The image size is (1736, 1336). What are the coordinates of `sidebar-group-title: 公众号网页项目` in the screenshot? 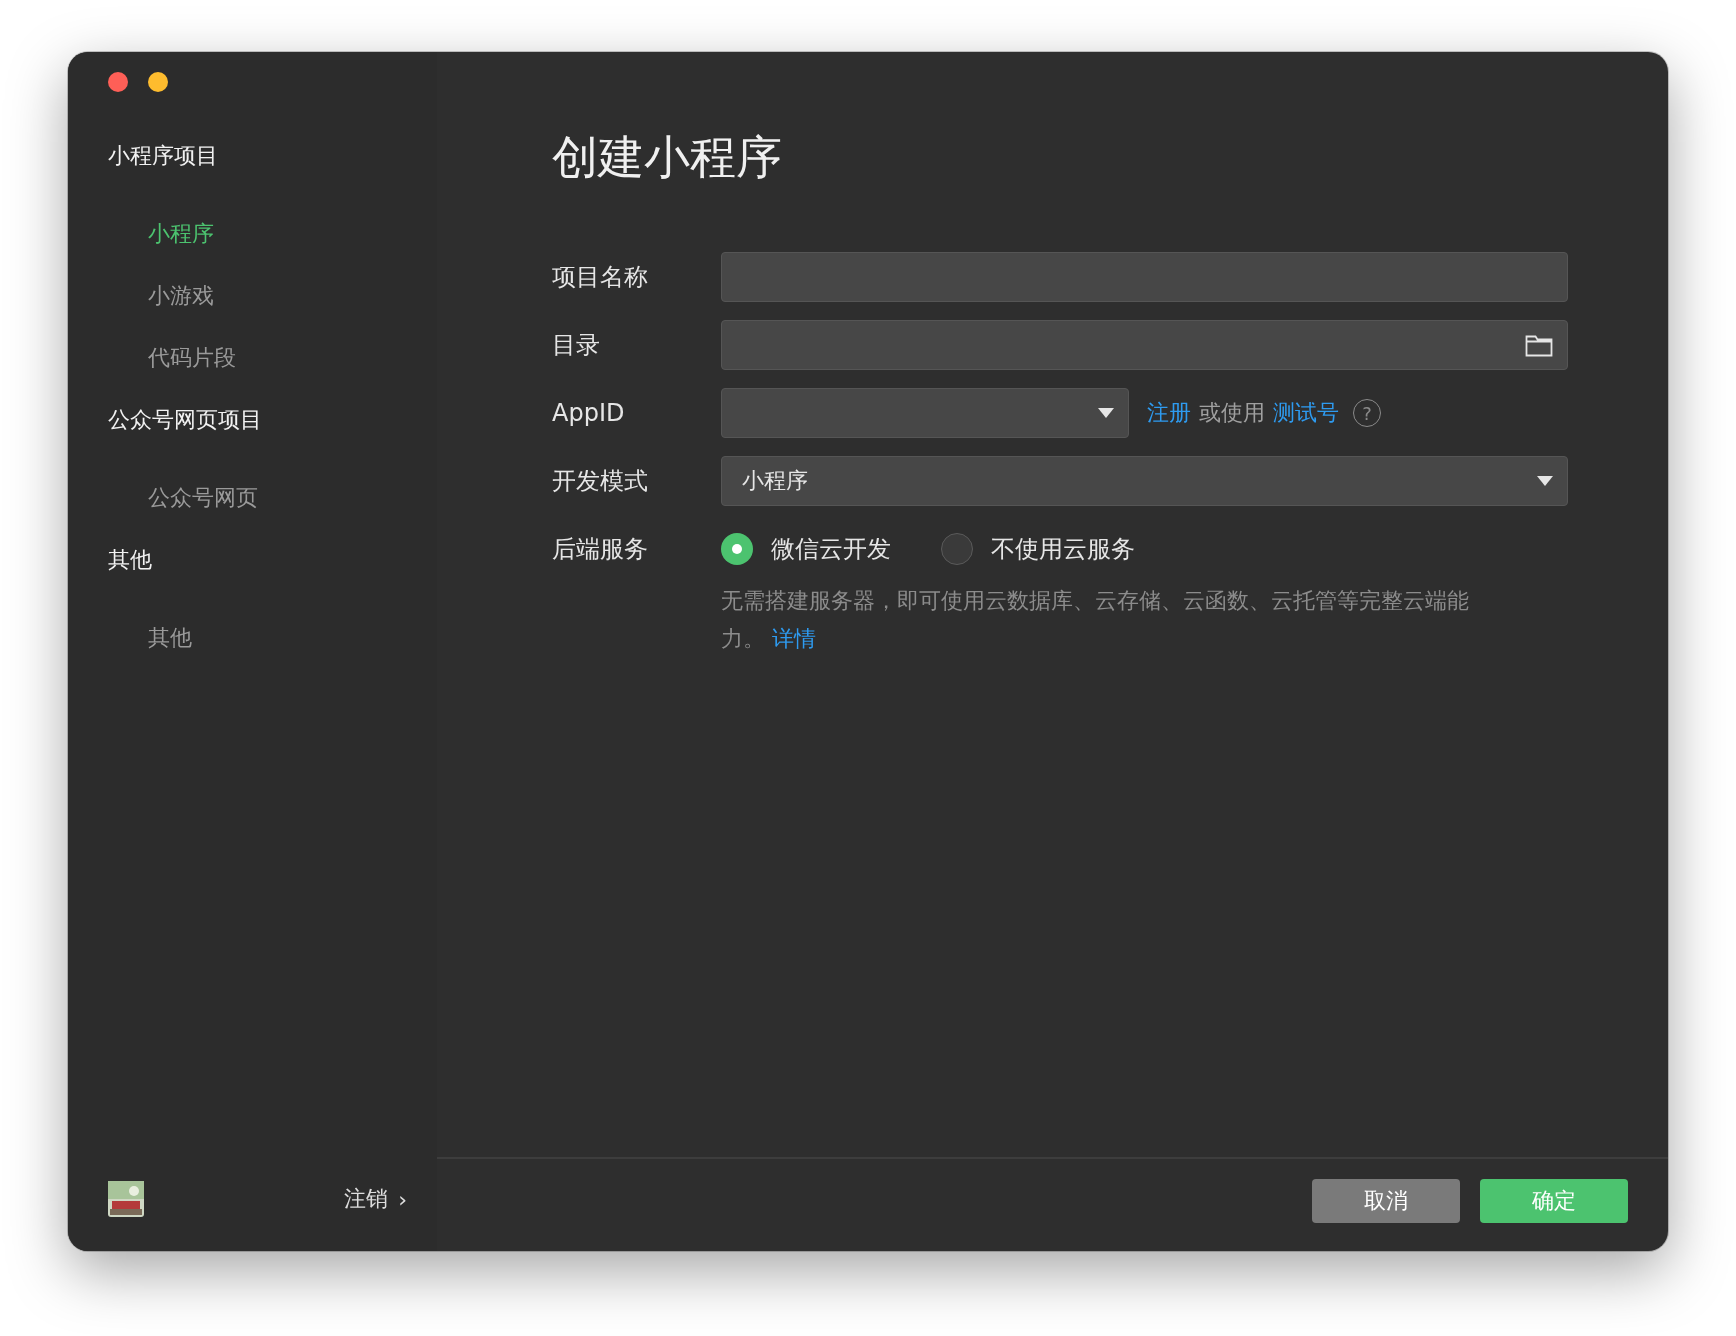 It's located at (185, 420).